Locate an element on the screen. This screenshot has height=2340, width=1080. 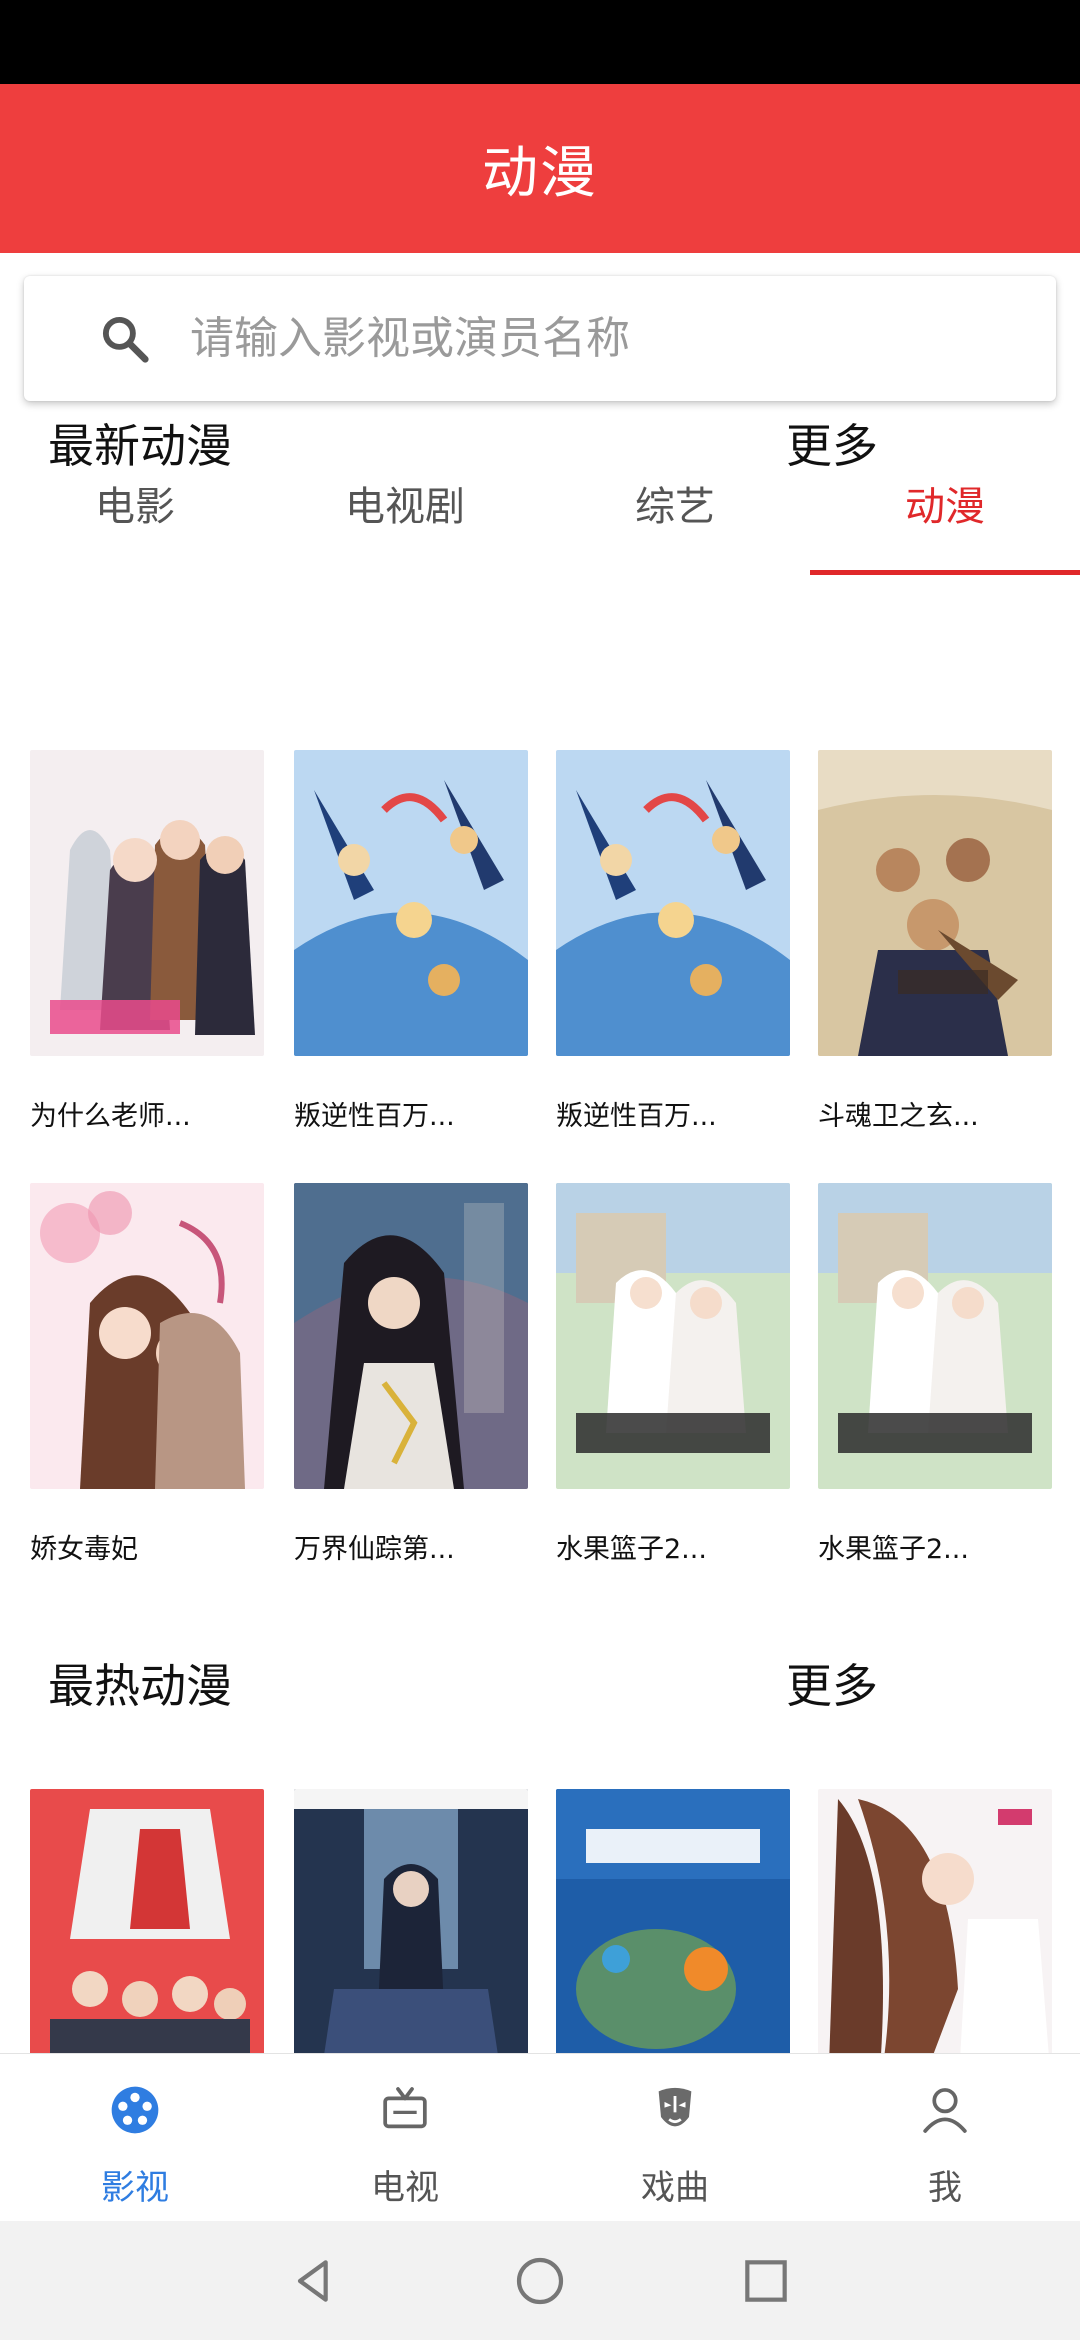
nav-item-tv: 电视 is located at coordinates (405, 2138).